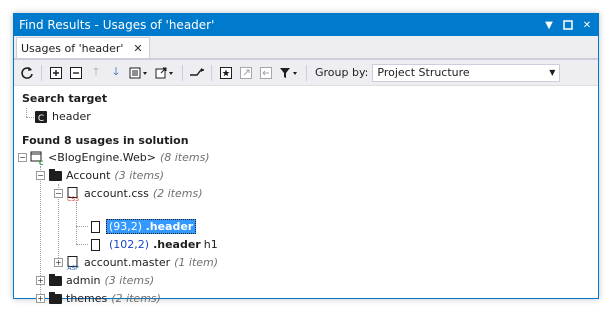 The height and width of the screenshot is (312, 612). I want to click on themes-label: themes, so click(87, 298).